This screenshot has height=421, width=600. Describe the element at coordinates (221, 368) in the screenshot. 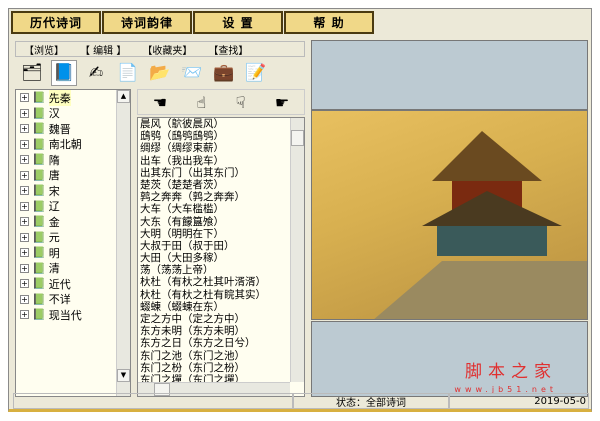

I see `list-item: 东门之枌（东门之枌）` at that location.